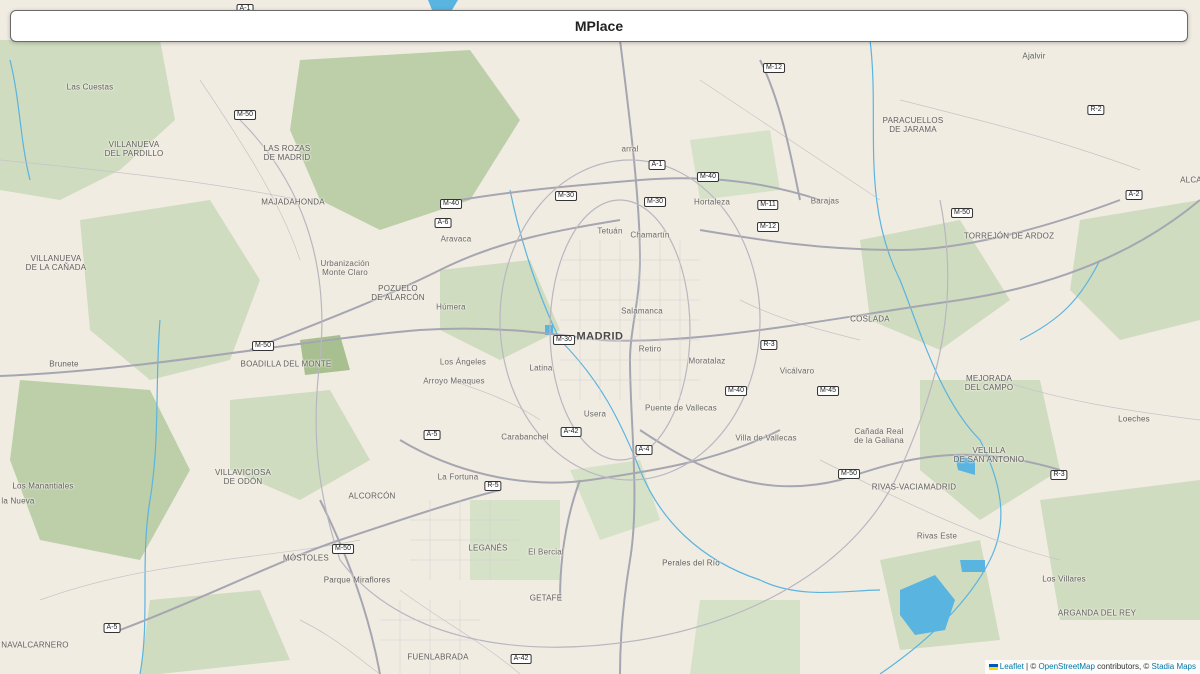  I want to click on place-label: Las Cuestas, so click(90, 87).